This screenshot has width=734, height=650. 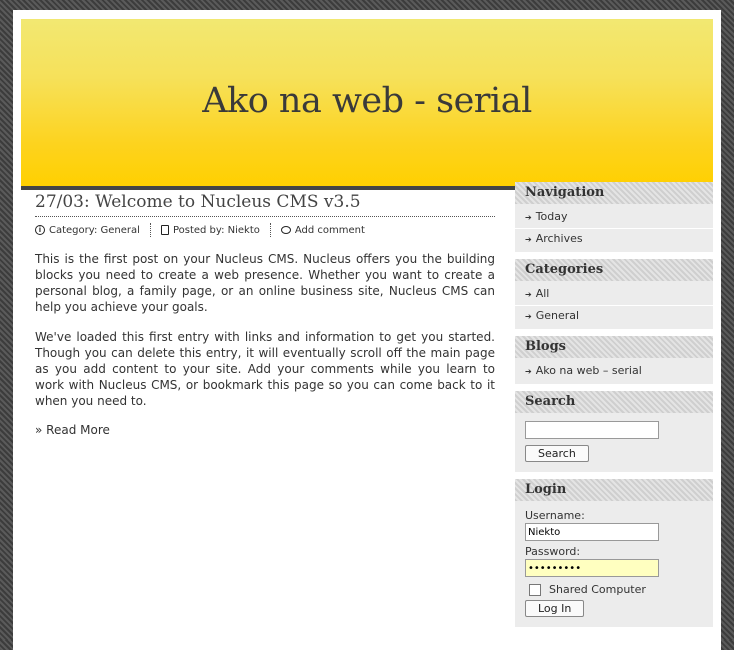 I want to click on categories-title: Categories, so click(x=614, y=270).